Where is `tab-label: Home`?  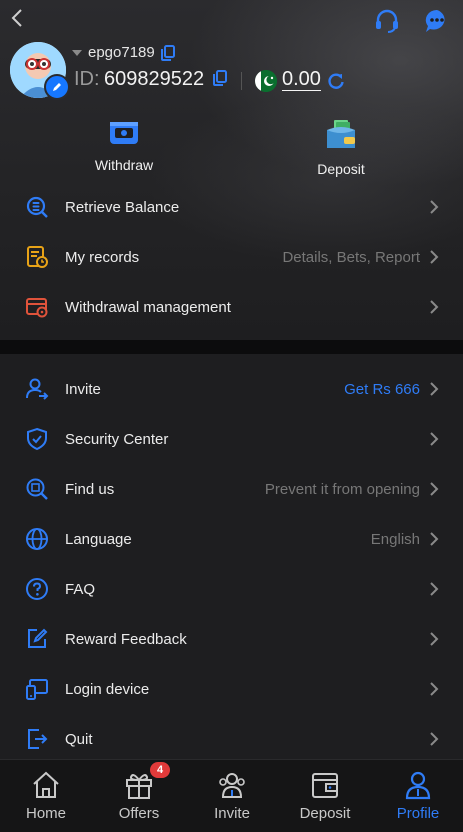 tab-label: Home is located at coordinates (45, 813).